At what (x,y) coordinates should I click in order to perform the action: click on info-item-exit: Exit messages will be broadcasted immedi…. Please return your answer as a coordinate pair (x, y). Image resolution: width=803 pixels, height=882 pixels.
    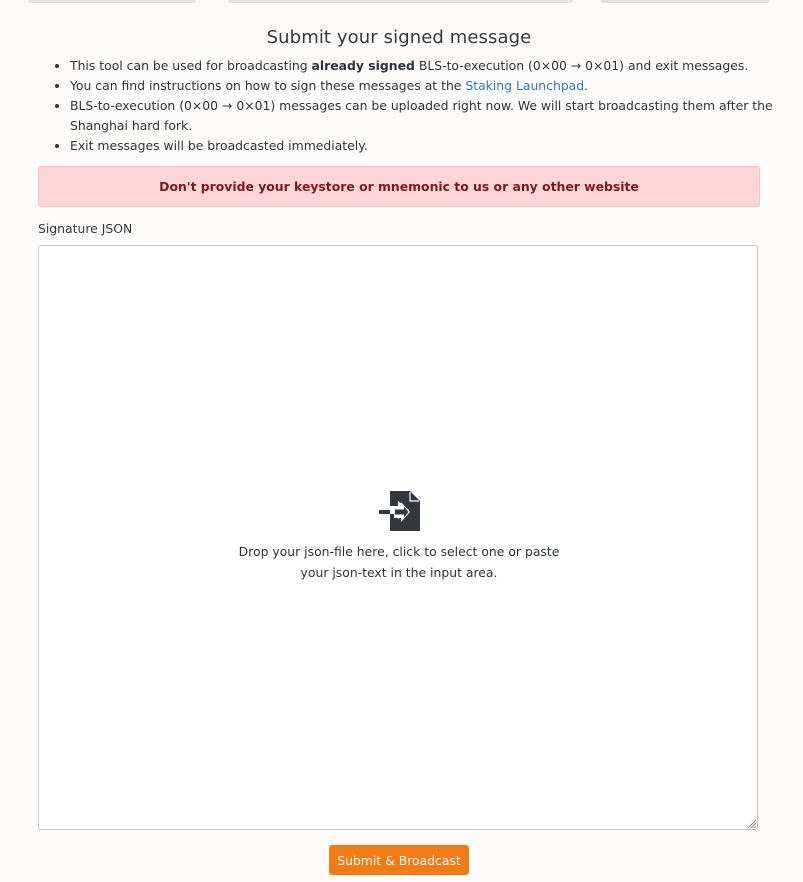
    Looking at the image, I should click on (430, 146).